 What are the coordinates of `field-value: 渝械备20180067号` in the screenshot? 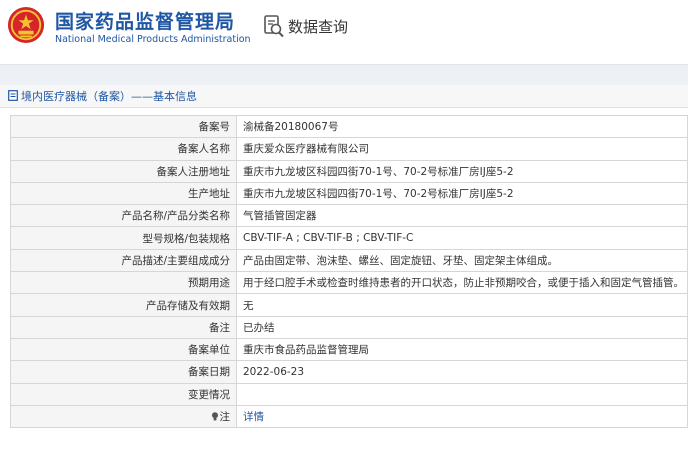 It's located at (462, 126).